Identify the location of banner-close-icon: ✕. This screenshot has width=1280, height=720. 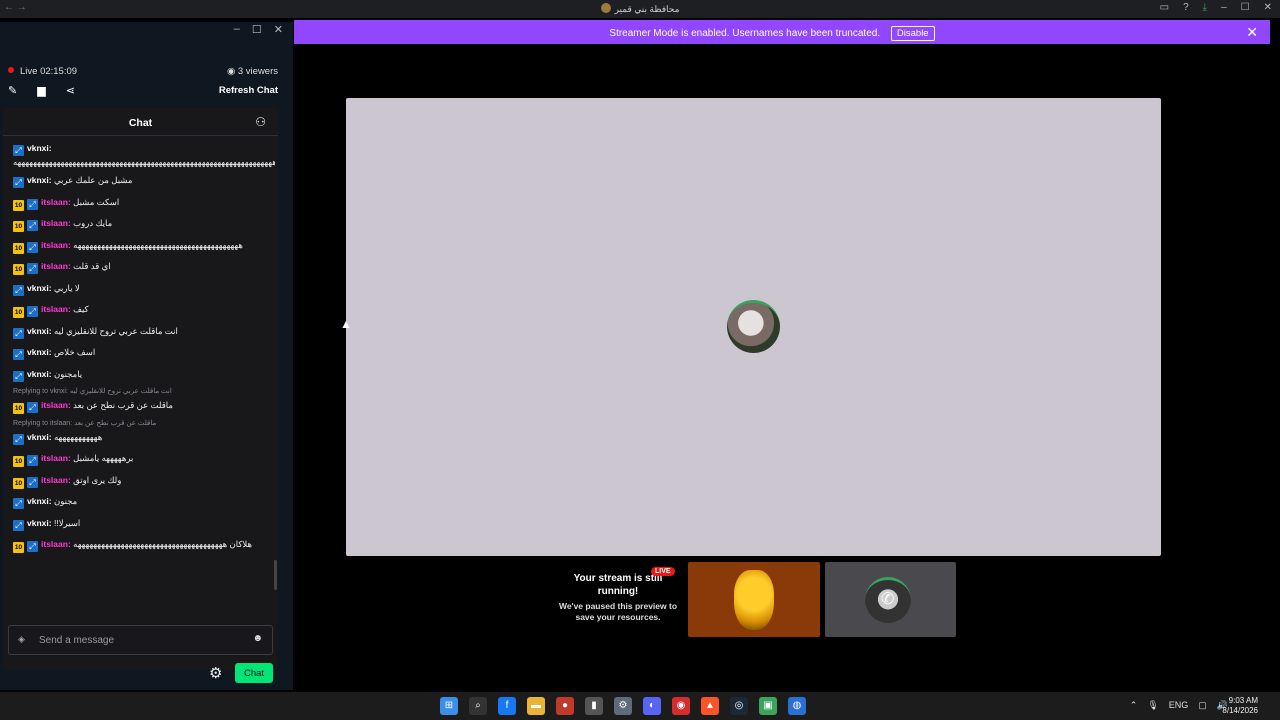
(1252, 32).